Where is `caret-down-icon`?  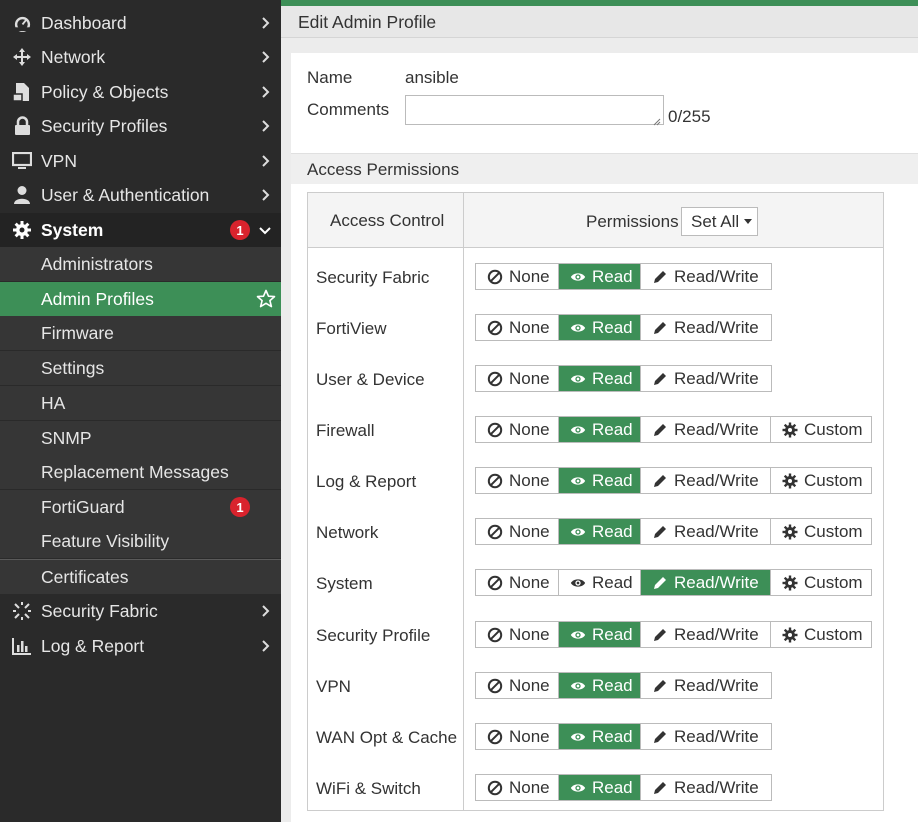 caret-down-icon is located at coordinates (748, 221).